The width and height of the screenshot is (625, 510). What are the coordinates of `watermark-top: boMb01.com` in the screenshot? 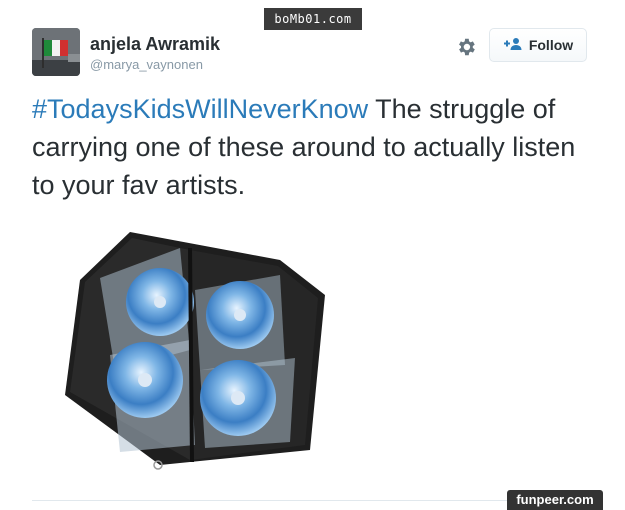 It's located at (313, 19).